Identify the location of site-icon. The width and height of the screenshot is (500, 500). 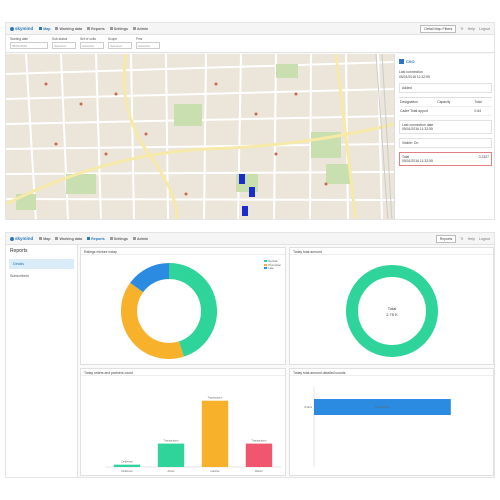
(401, 61).